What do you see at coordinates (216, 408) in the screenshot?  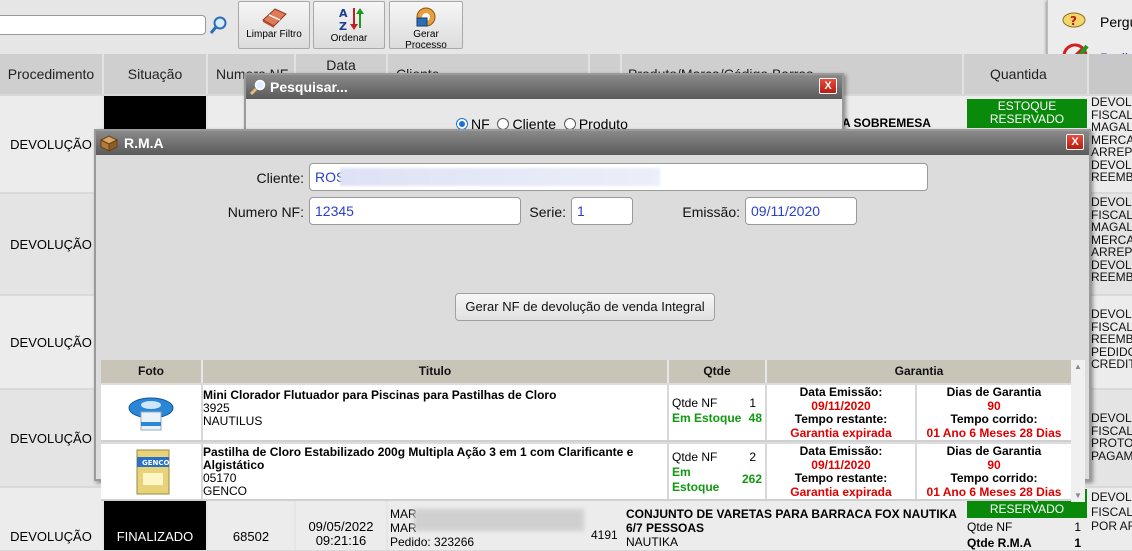 I see `item-code: 3925` at bounding box center [216, 408].